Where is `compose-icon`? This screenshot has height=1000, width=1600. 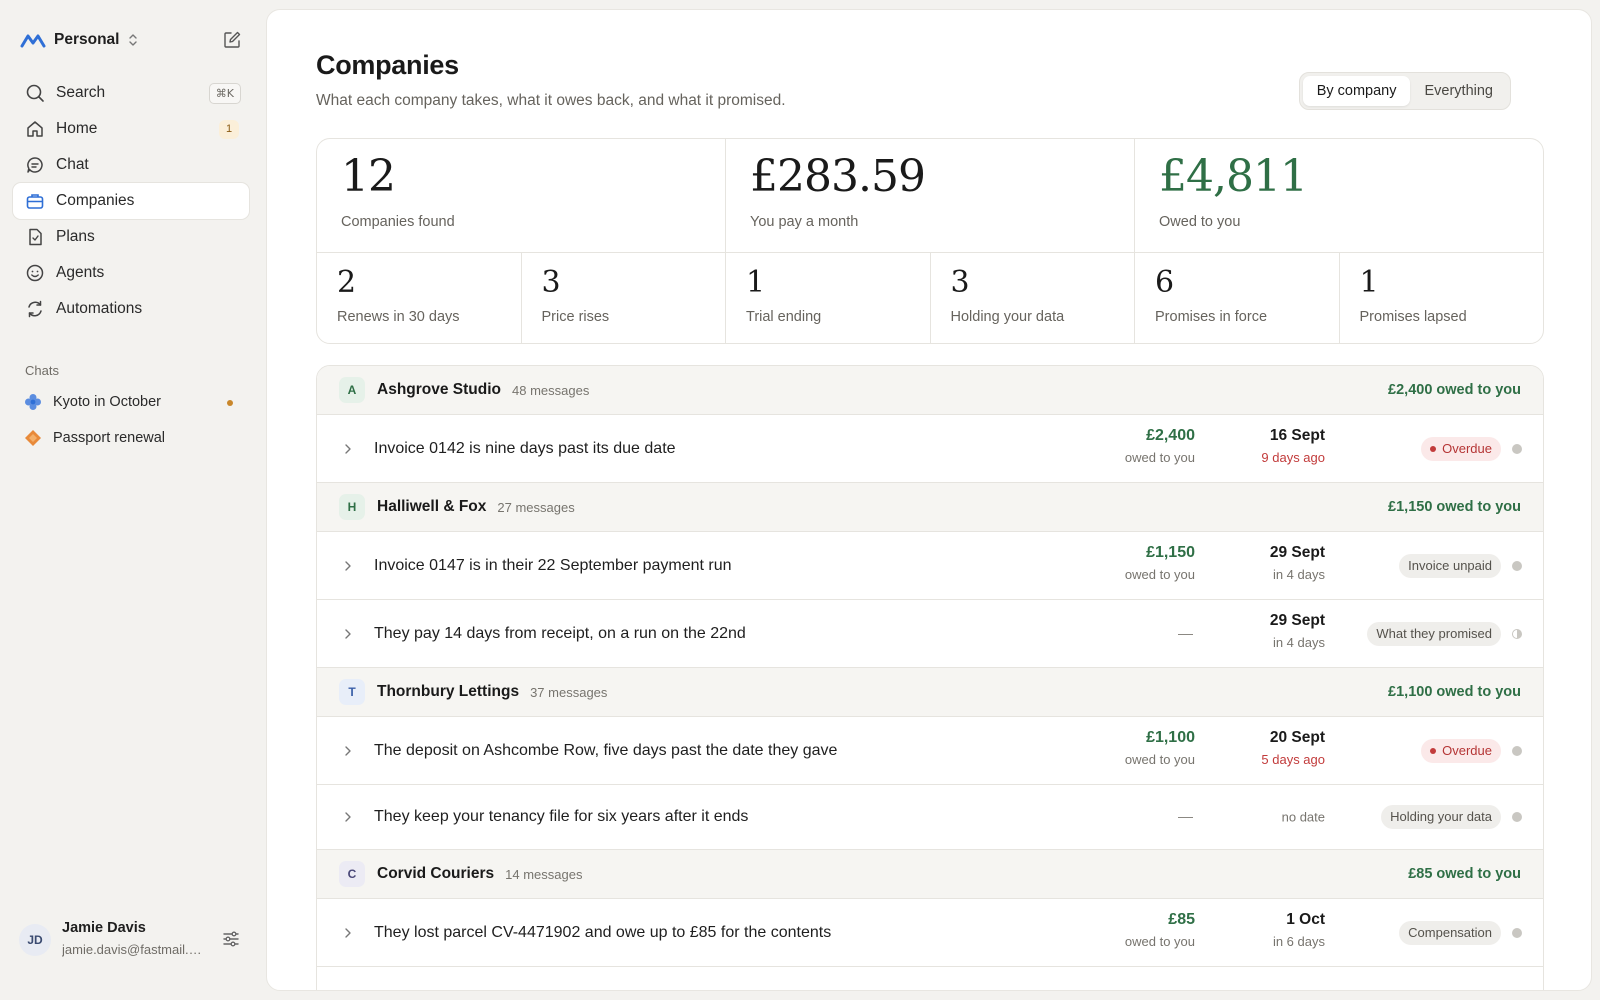 compose-icon is located at coordinates (232, 40).